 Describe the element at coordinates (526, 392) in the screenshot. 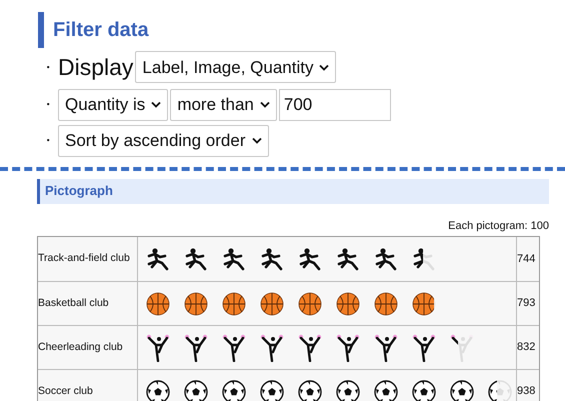

I see `quantity-cell-text: 938` at that location.